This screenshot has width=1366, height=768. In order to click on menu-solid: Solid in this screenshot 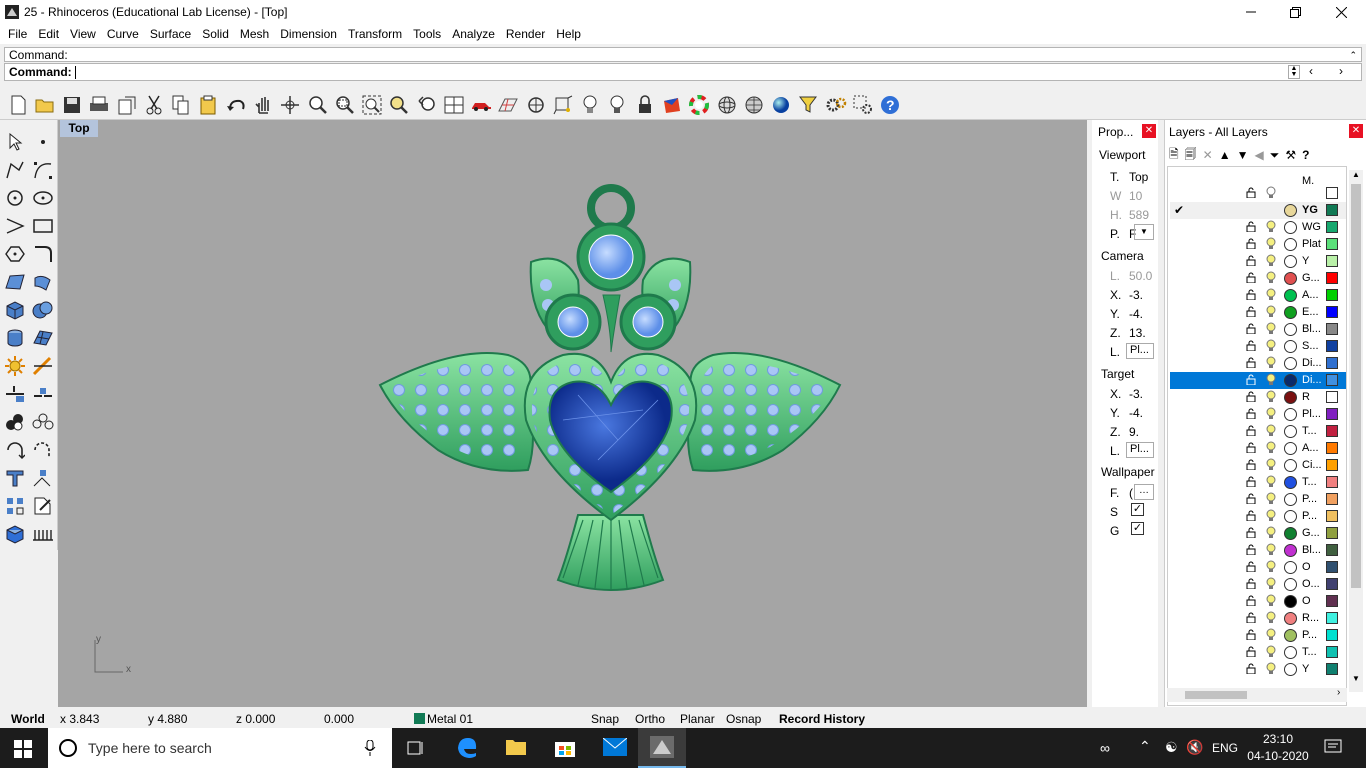, I will do `click(217, 34)`.